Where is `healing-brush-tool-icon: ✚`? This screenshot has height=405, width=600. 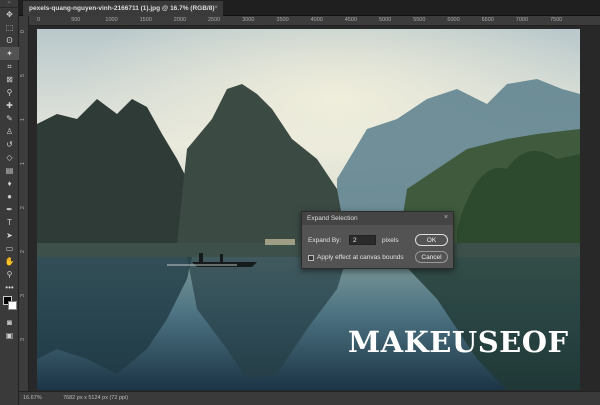
healing-brush-tool-icon: ✚ is located at coordinates (9, 105).